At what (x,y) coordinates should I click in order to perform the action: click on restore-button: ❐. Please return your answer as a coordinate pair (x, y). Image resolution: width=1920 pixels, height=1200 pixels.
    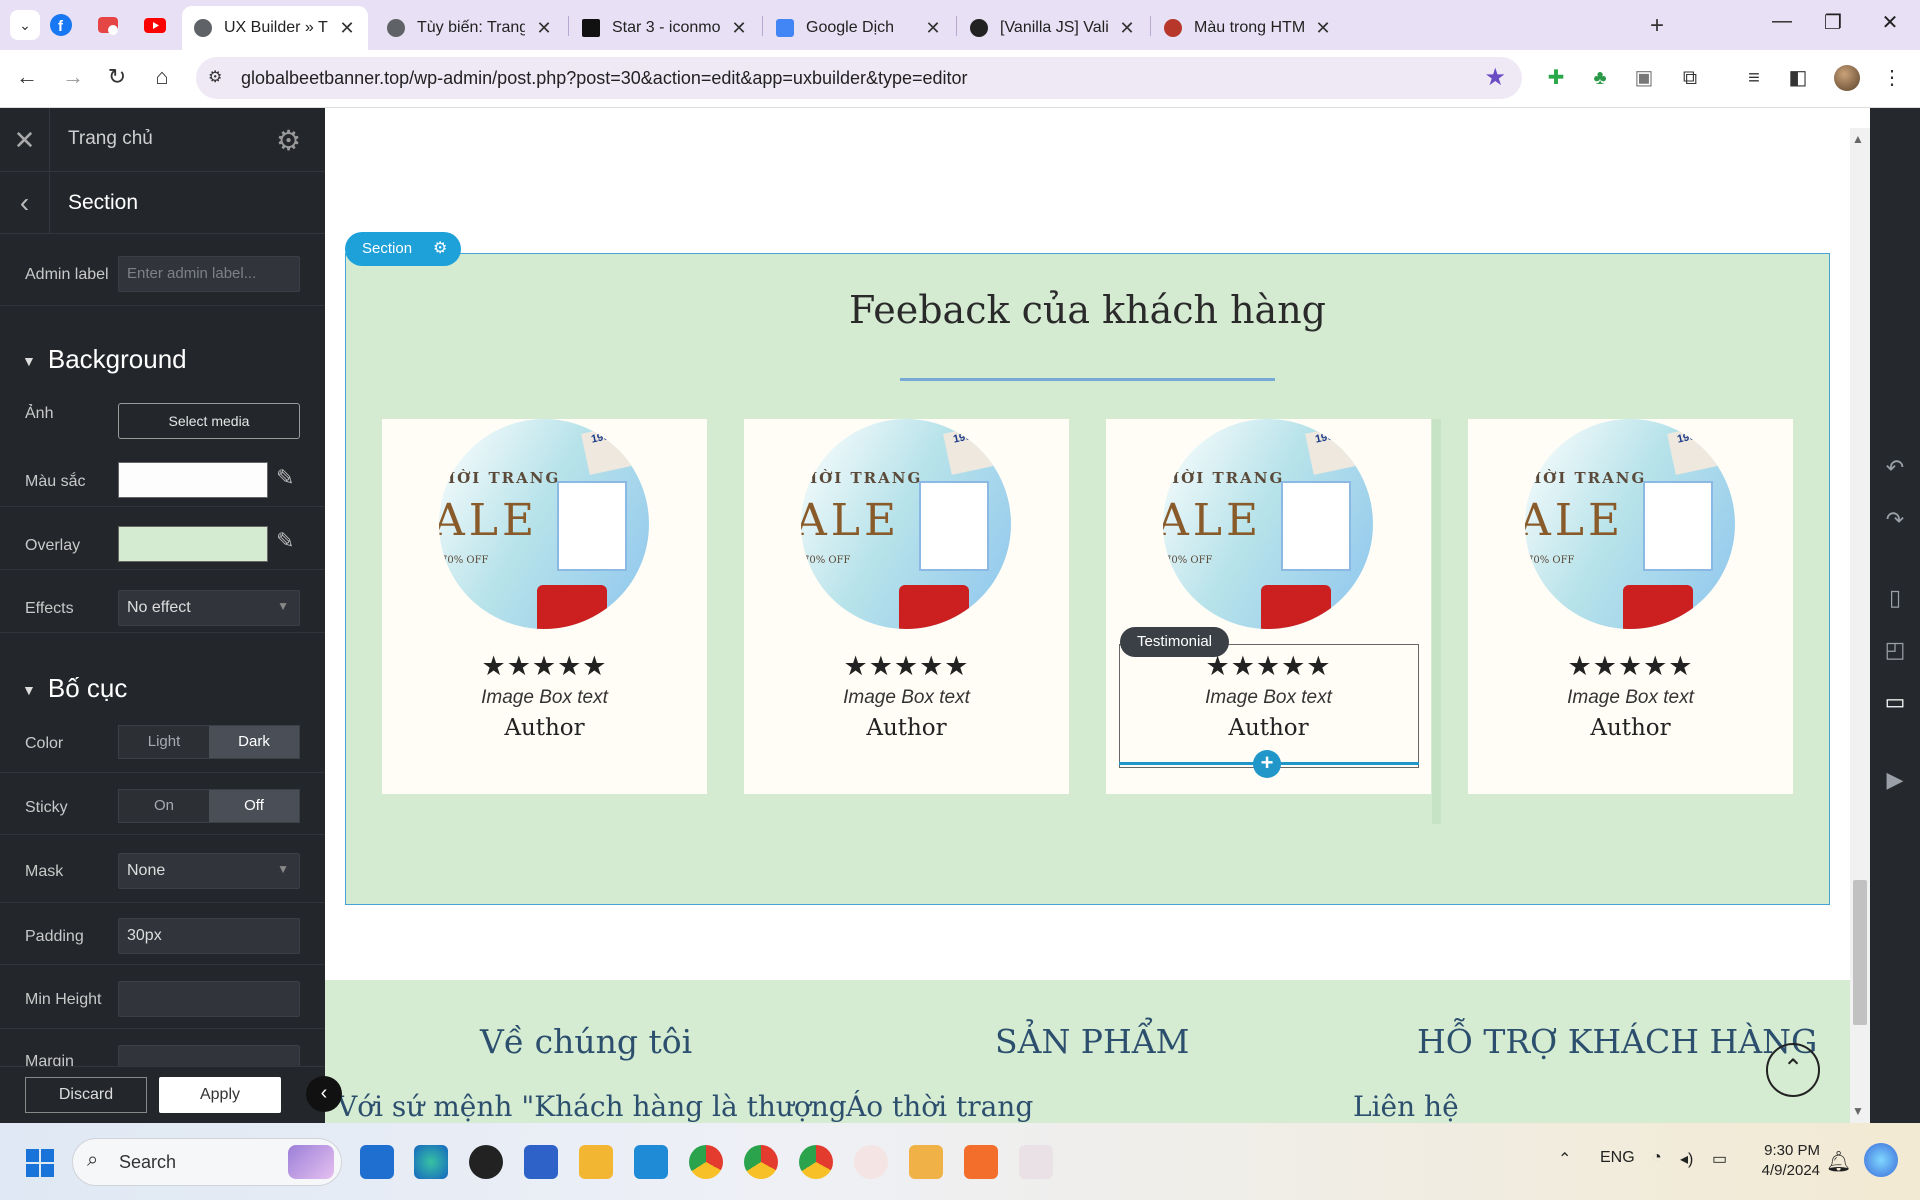
    Looking at the image, I should click on (1833, 22).